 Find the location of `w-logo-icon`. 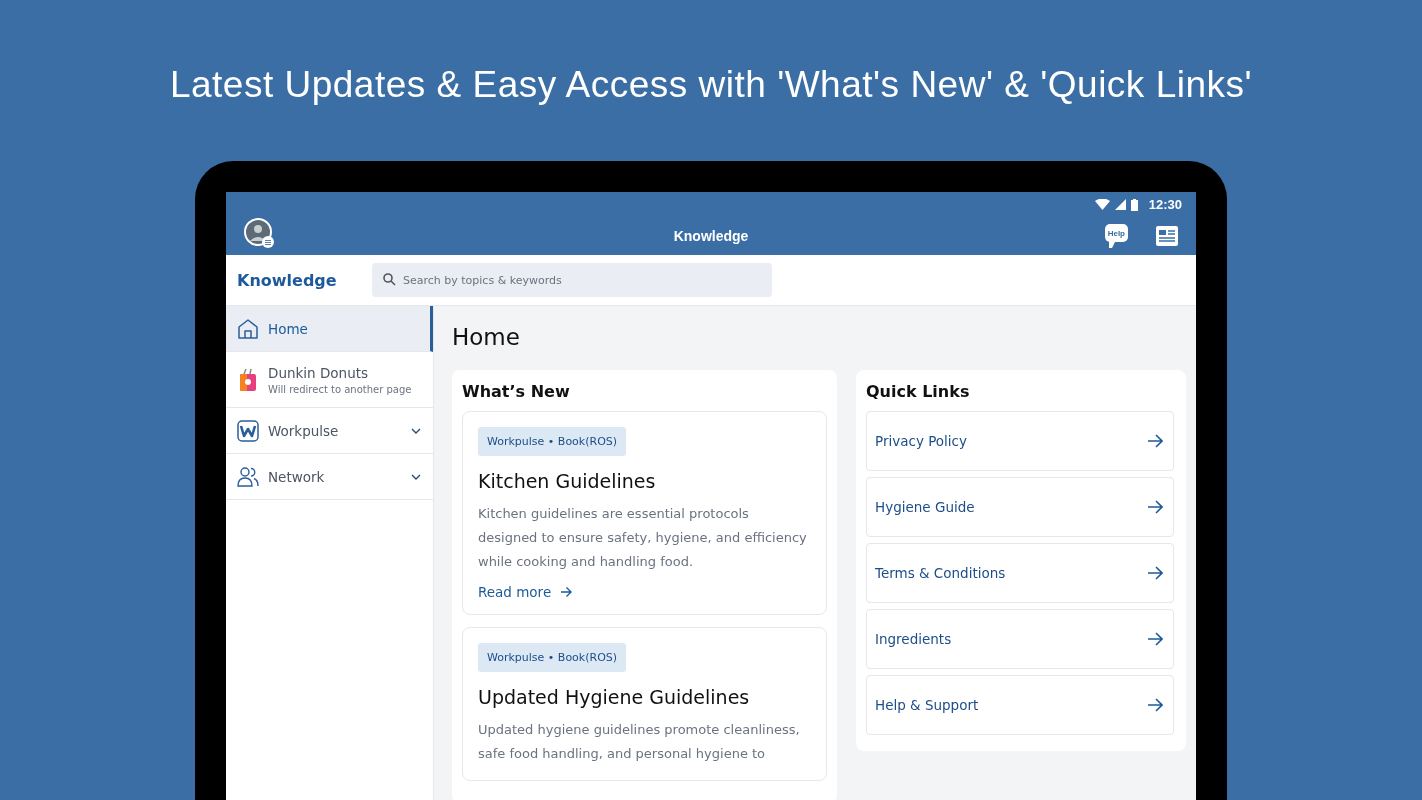

w-logo-icon is located at coordinates (248, 430).